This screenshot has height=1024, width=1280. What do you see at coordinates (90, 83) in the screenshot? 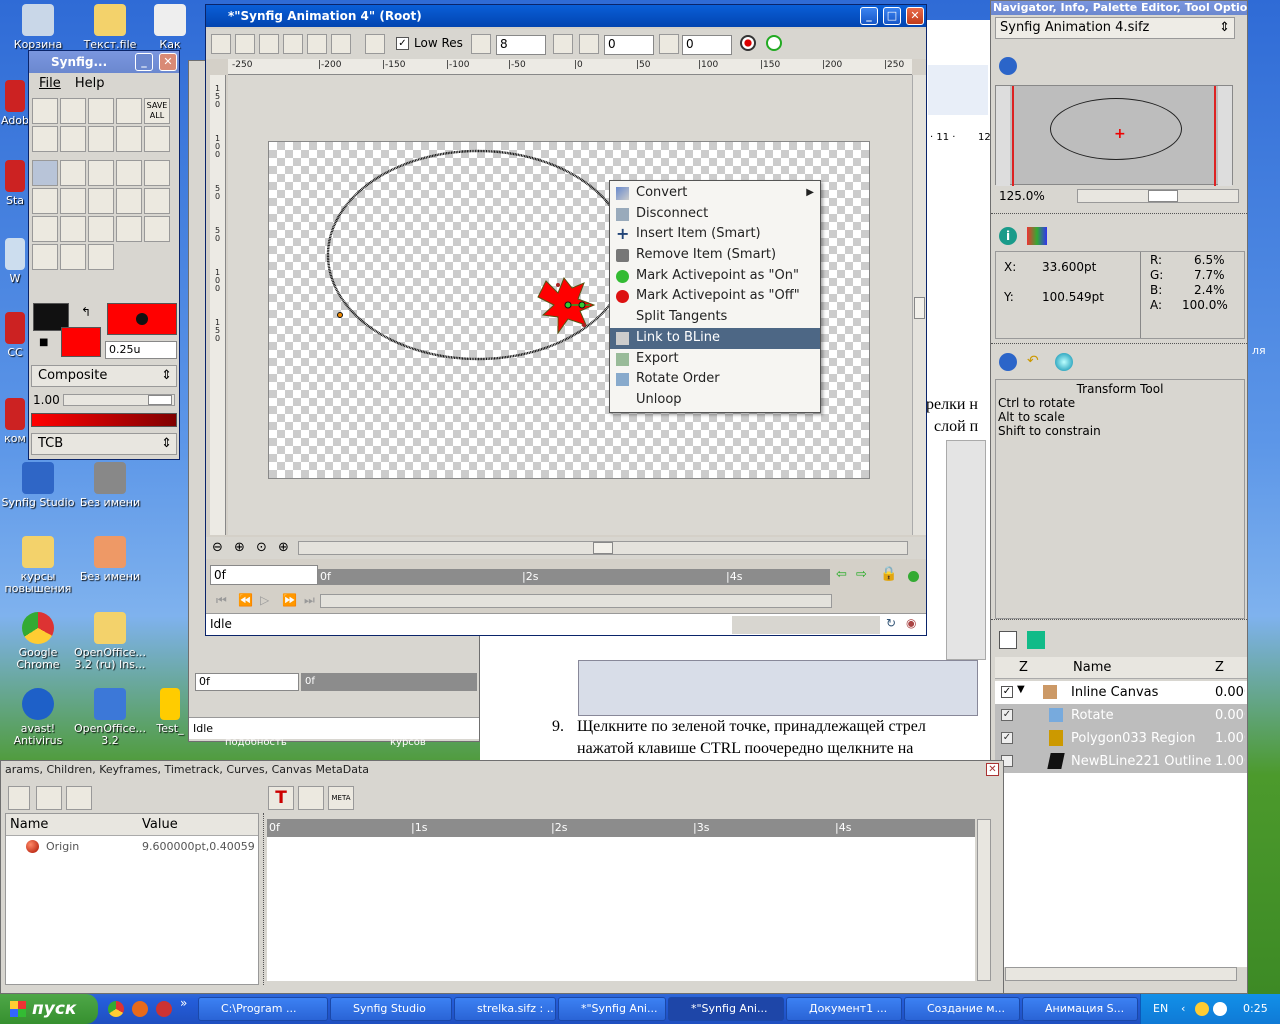
I see `menu-help: Help` at bounding box center [90, 83].